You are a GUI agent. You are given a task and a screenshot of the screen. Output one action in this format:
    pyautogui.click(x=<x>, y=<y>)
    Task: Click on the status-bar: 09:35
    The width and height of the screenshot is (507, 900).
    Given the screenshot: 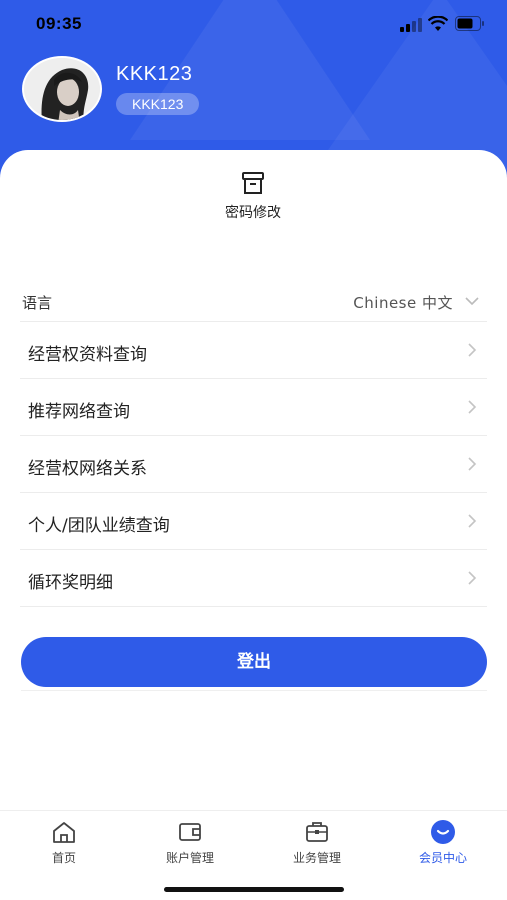 What is the action you would take?
    pyautogui.click(x=253, y=24)
    